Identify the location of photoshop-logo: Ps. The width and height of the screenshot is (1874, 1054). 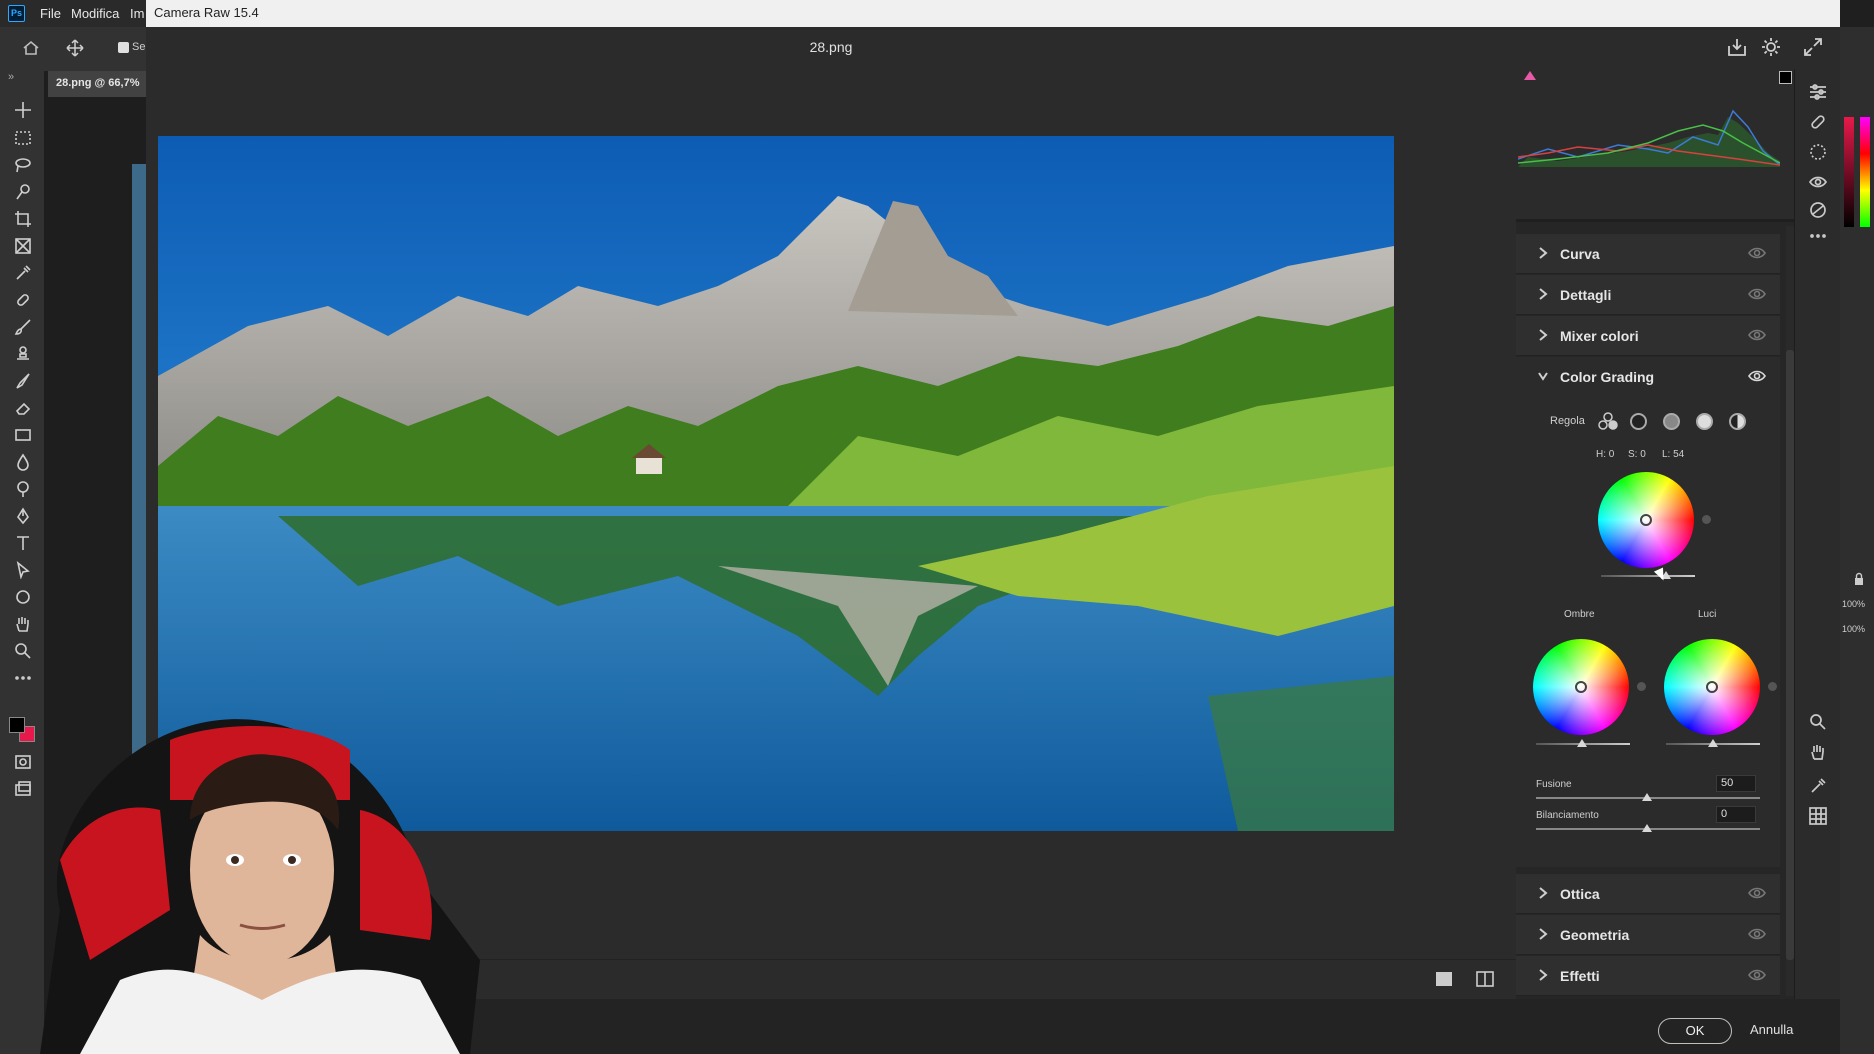
(16, 13).